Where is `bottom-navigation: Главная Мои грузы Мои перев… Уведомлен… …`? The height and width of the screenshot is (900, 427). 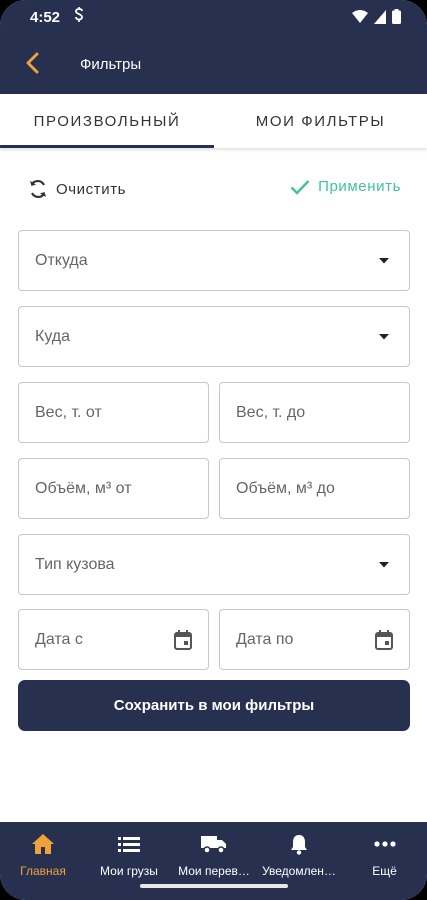
bottom-navigation: Главная Мои грузы Мои перев… Уведомлен… … is located at coordinates (213, 861).